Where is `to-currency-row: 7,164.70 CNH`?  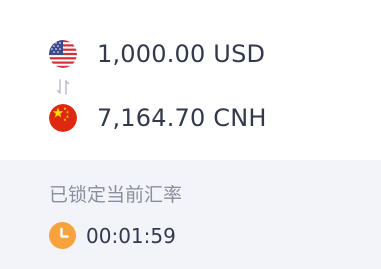
to-currency-row: 7,164.70 CNH is located at coordinates (158, 118).